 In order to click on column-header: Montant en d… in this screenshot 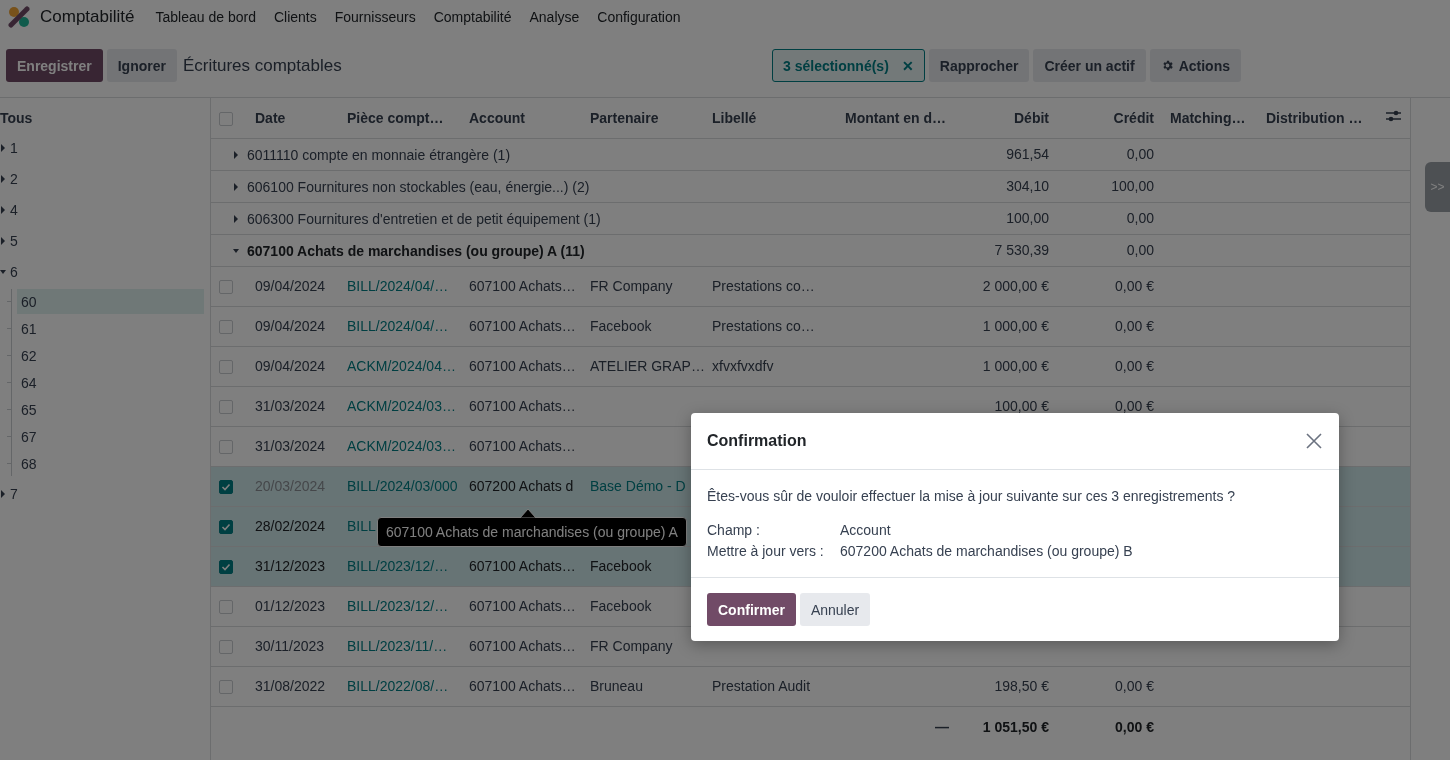, I will do `click(897, 118)`.